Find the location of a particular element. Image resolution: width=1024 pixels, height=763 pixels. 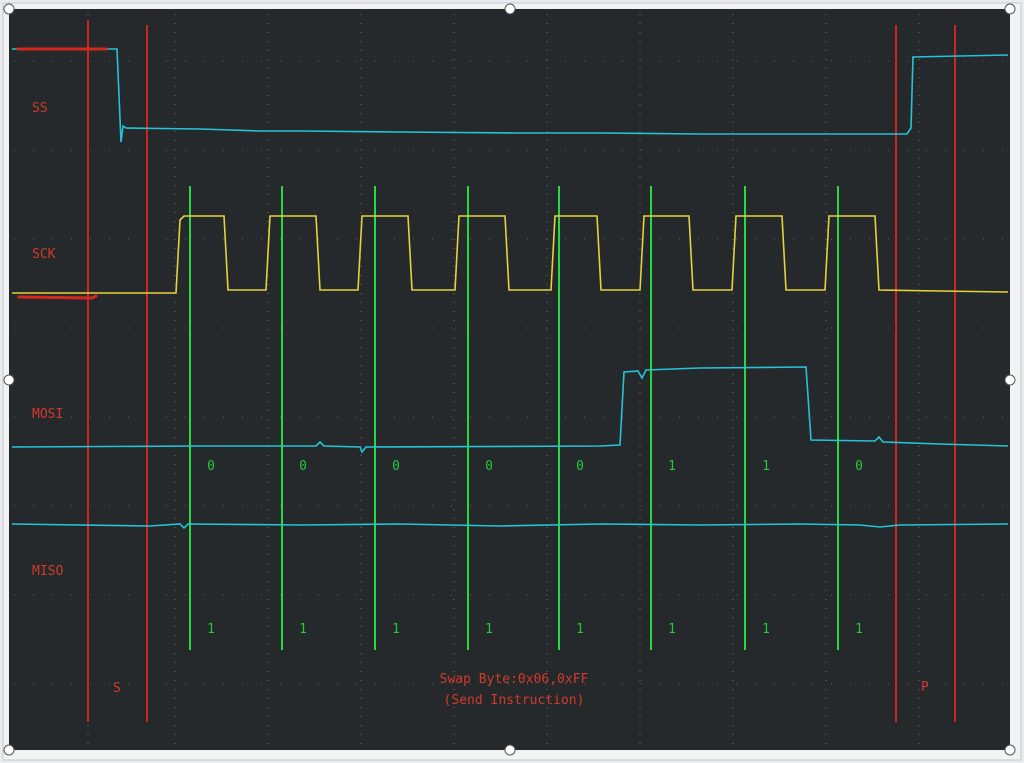

caption-line-1: Swap Byte:0x06,0xFF is located at coordinates (514, 679).